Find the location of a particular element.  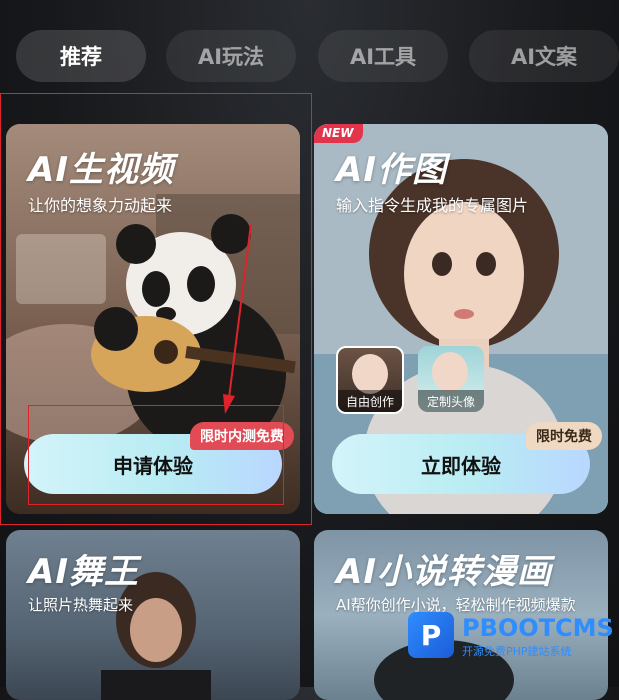

tab-ai-copywriting: AI文案 is located at coordinates (544, 56).